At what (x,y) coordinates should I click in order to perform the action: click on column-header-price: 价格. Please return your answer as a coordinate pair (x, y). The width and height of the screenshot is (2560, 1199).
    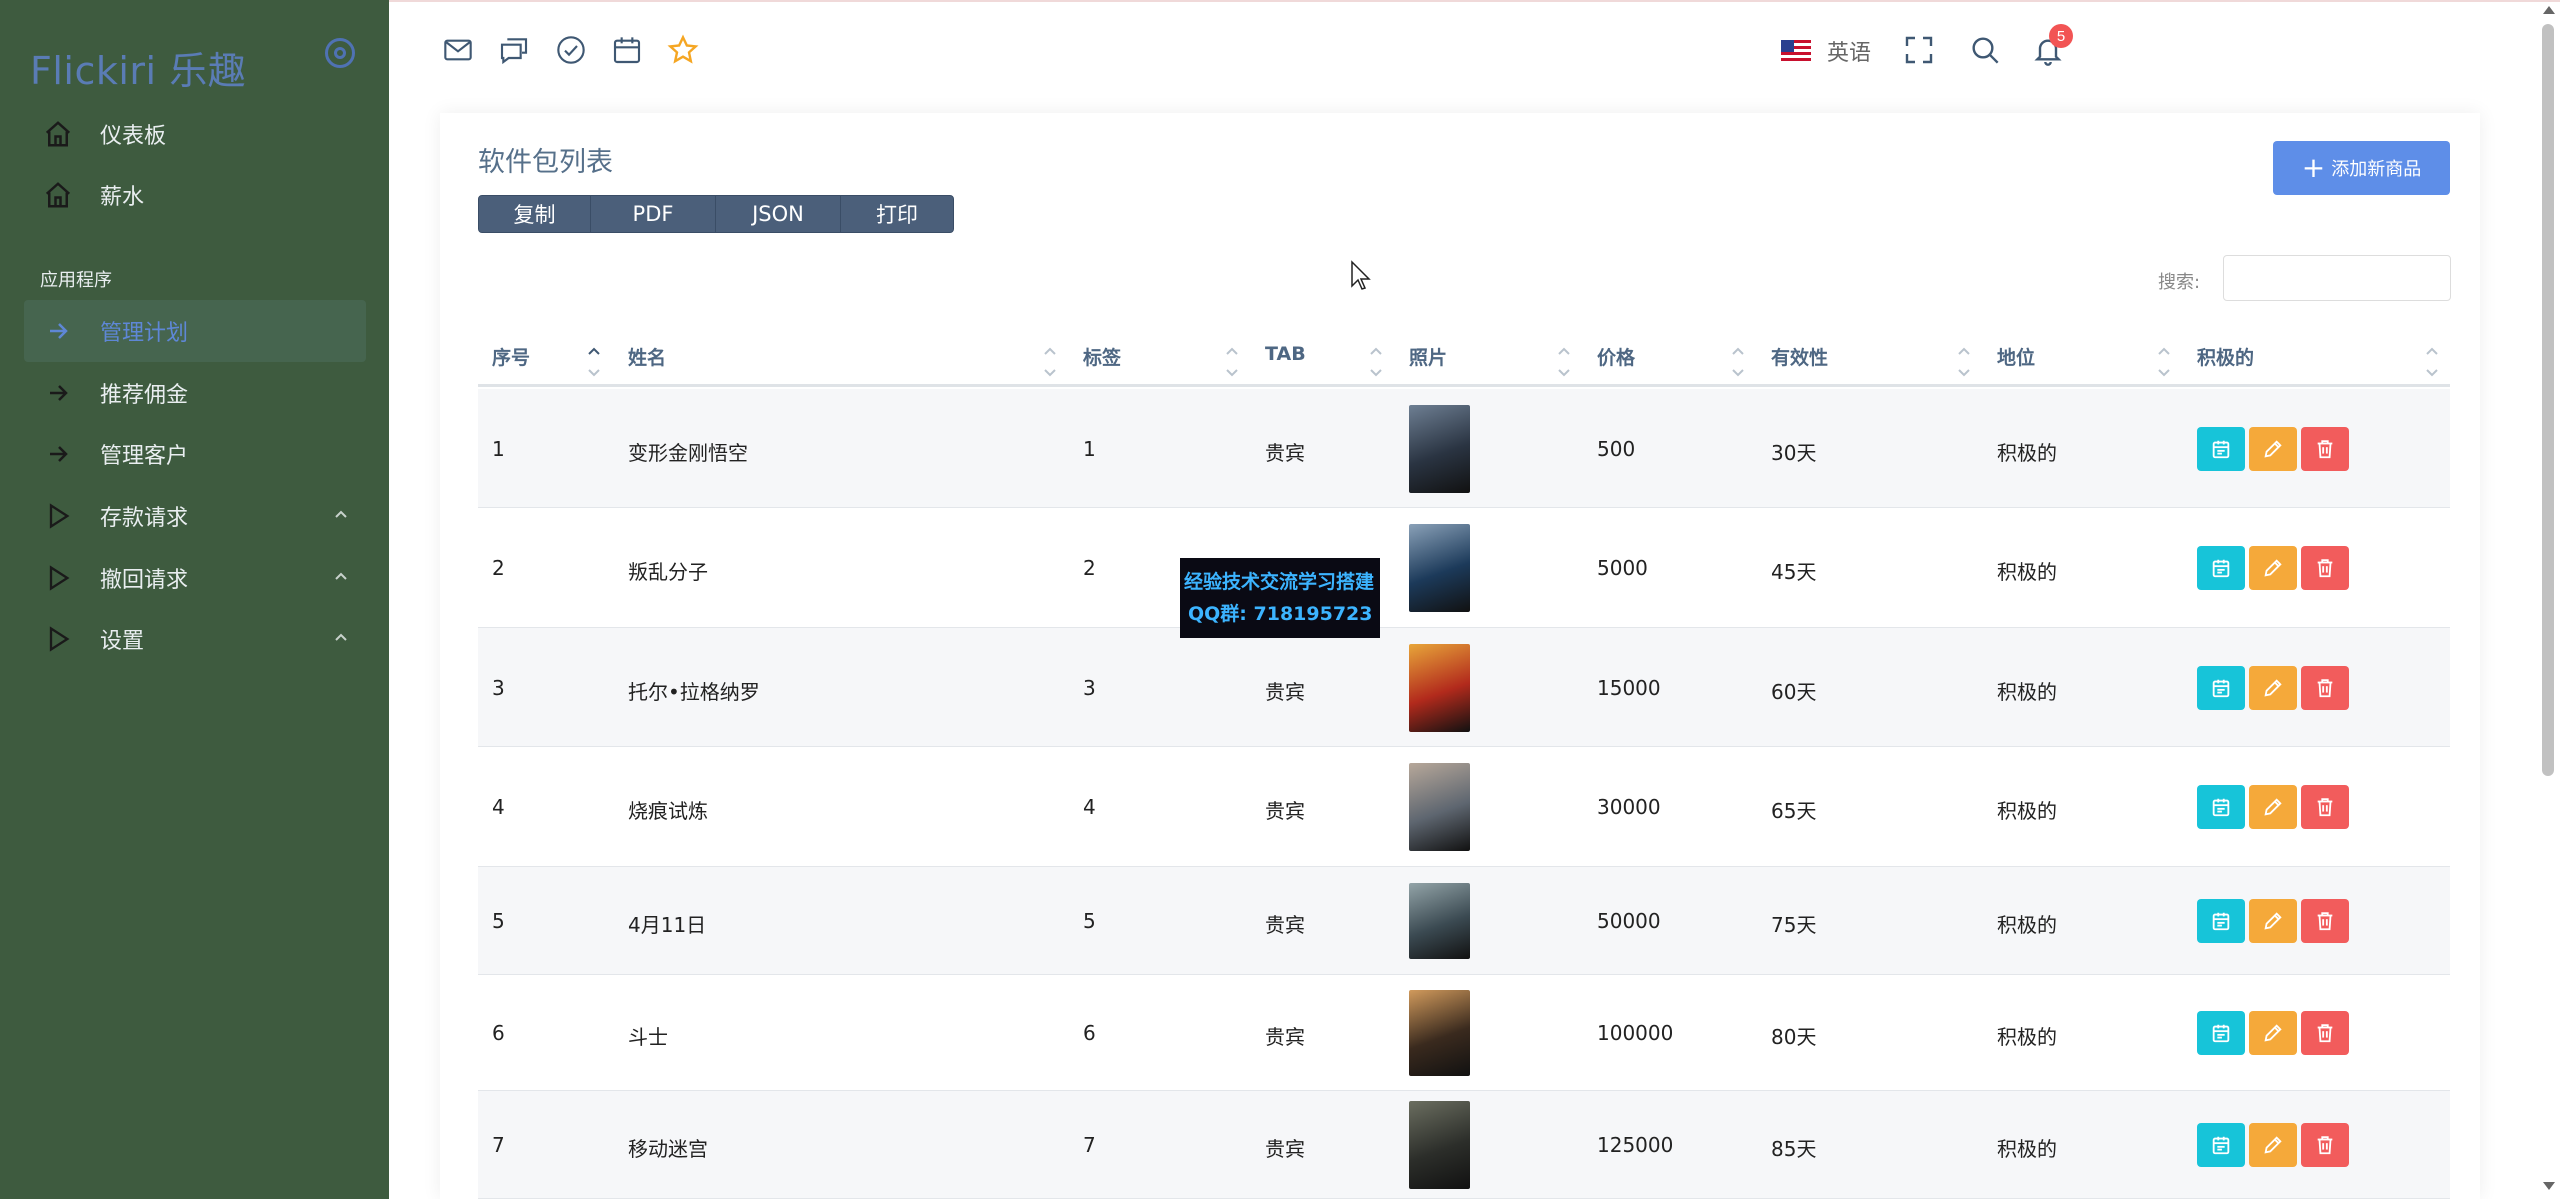
    Looking at the image, I should click on (1616, 356).